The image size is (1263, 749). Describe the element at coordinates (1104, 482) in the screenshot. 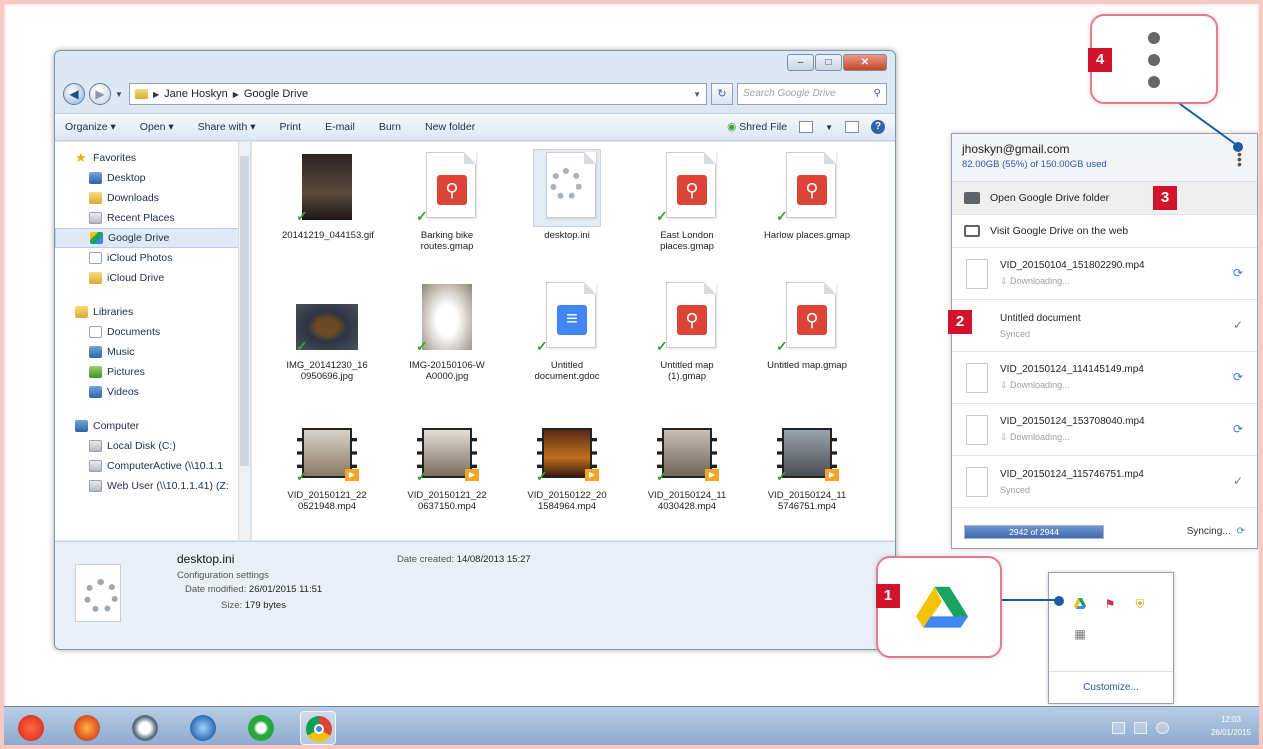

I see `sync-list-item: VID_20150124_115746751.mp4 Synced ✓` at that location.